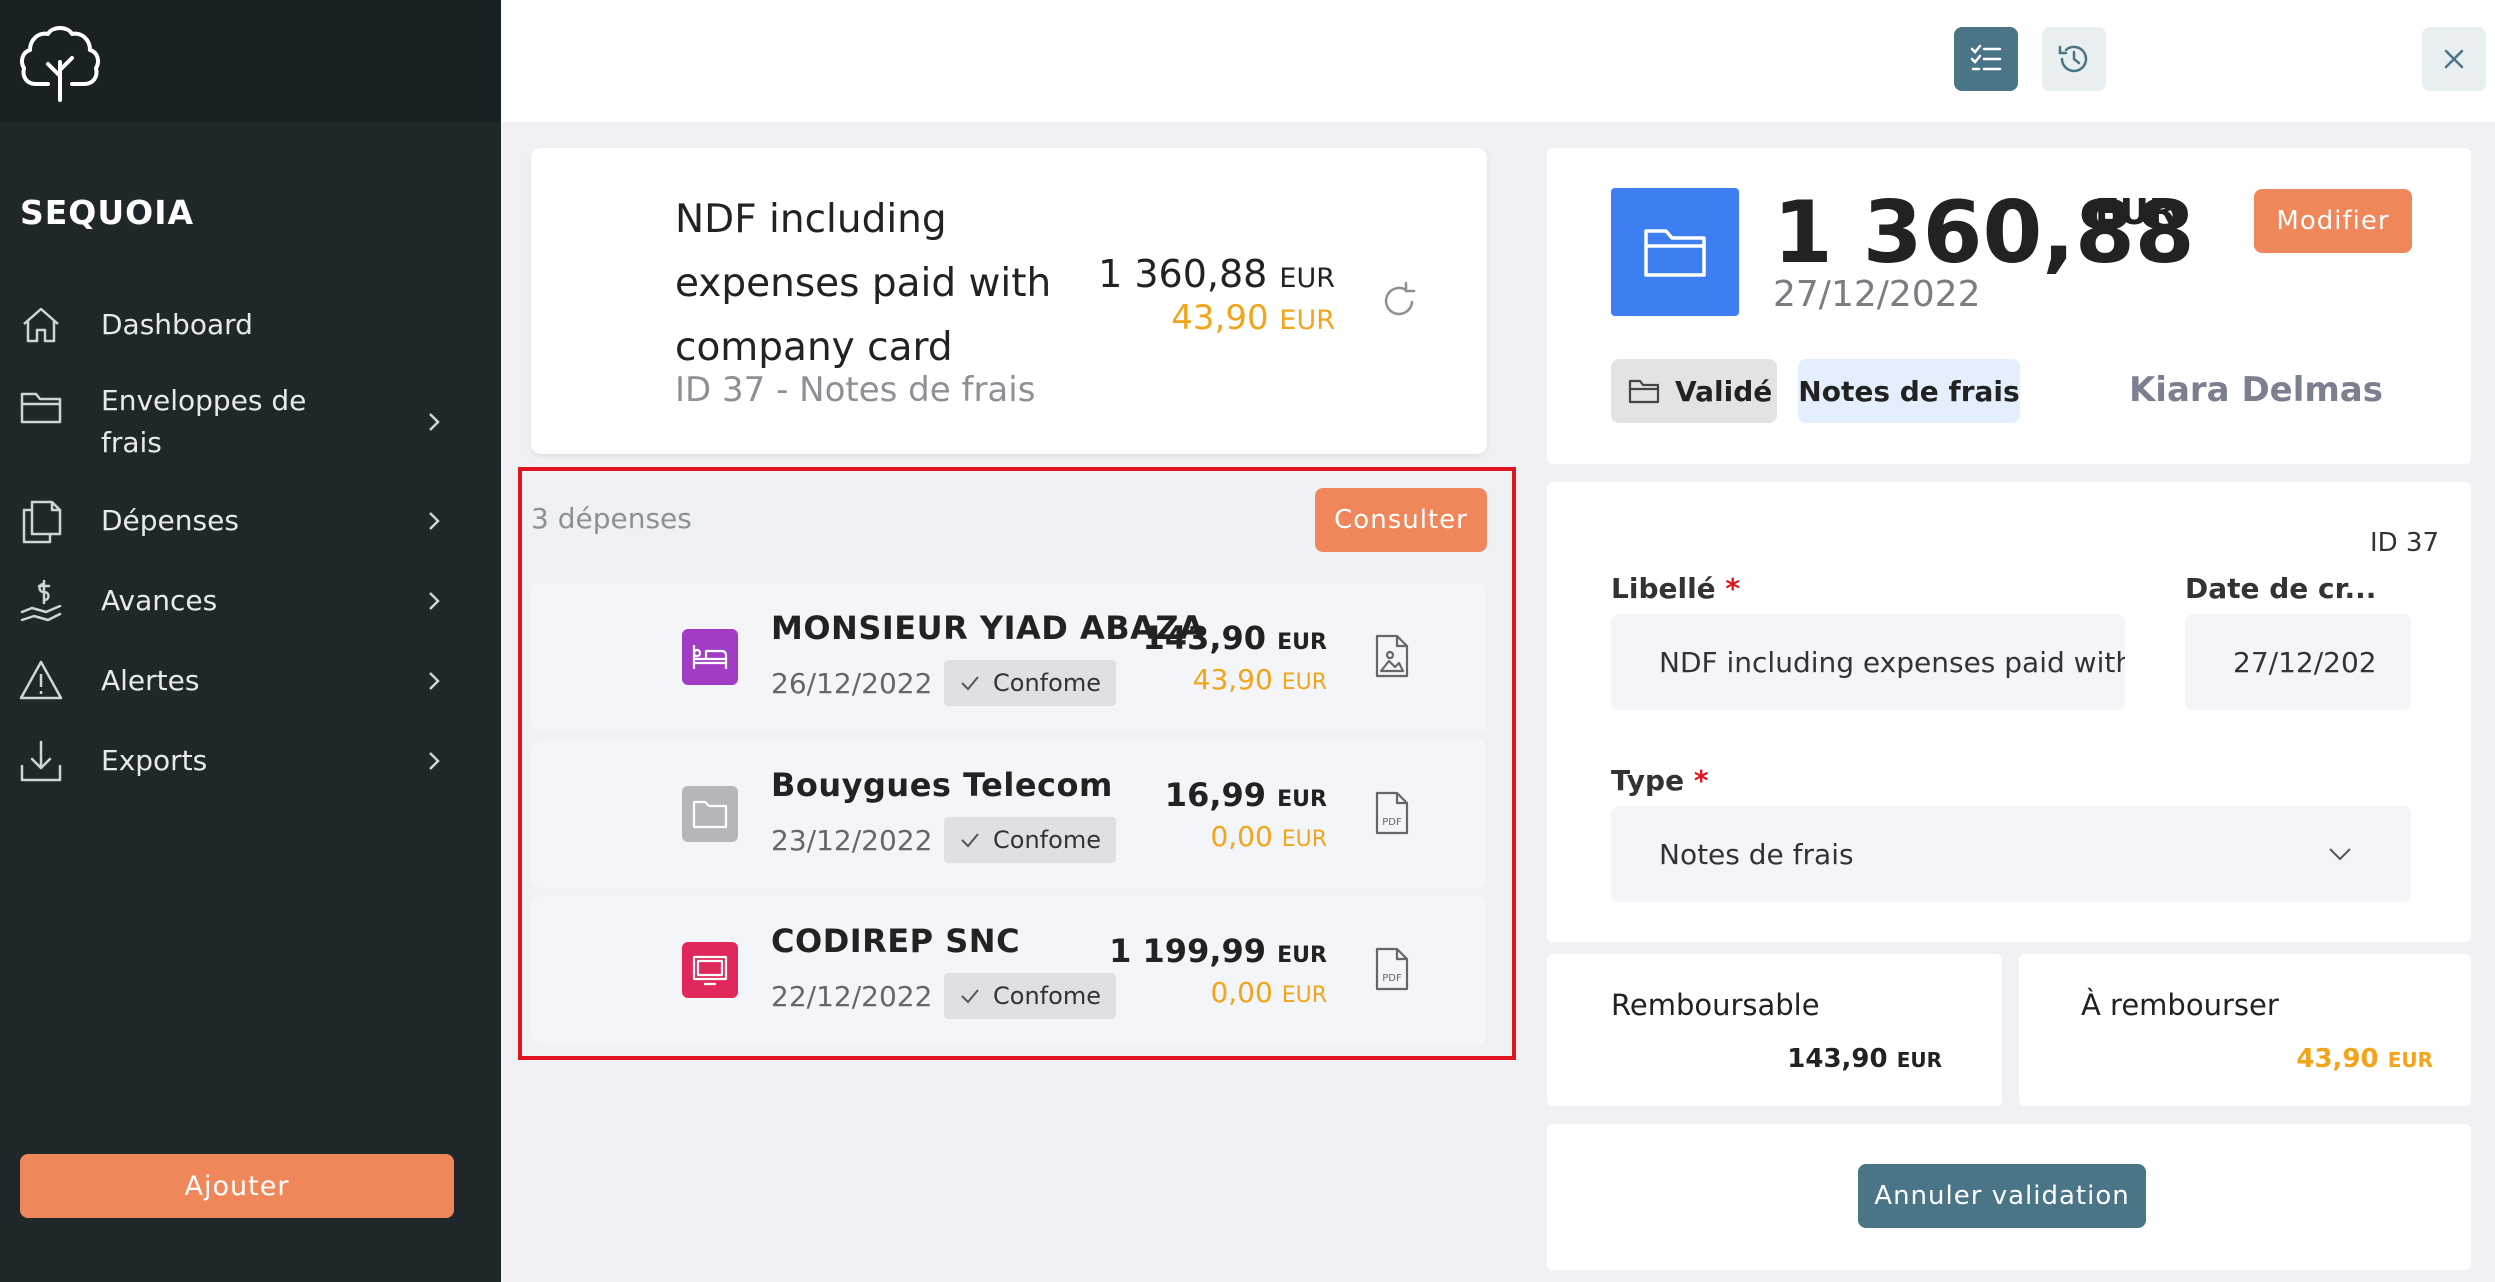 Image resolution: width=2495 pixels, height=1282 pixels. Describe the element at coordinates (1259, 679) in the screenshot. I see `expense-refund-amount: 43,90 EUR` at that location.